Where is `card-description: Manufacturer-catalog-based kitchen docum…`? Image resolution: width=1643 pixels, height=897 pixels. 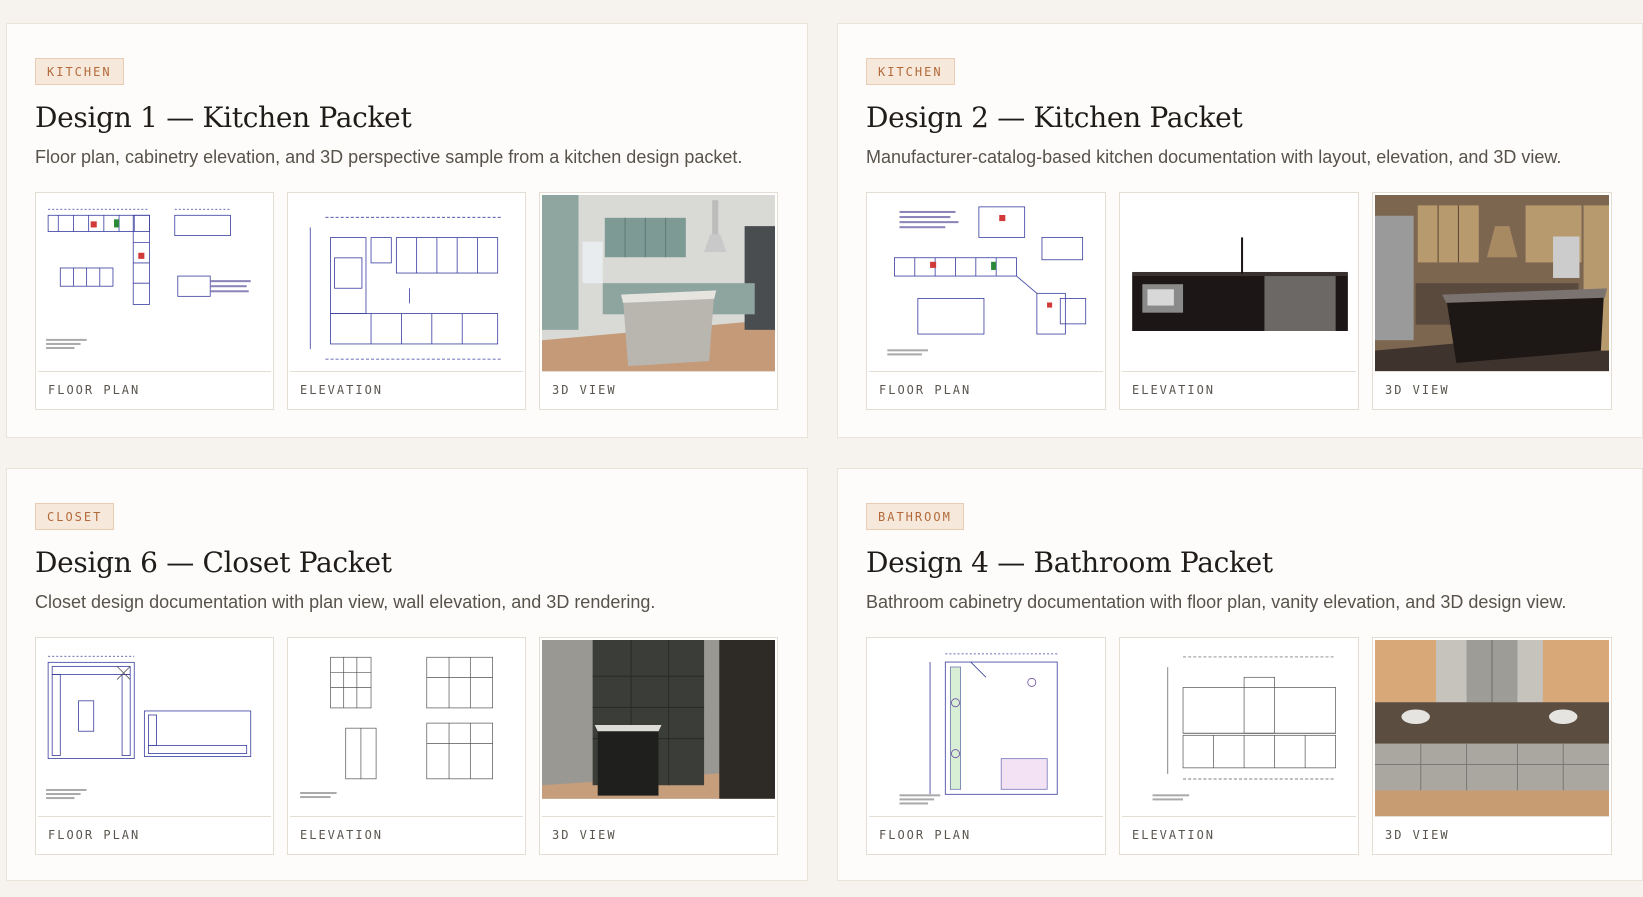
card-description: Manufacturer-catalog-based kitchen docum… is located at coordinates (1214, 157).